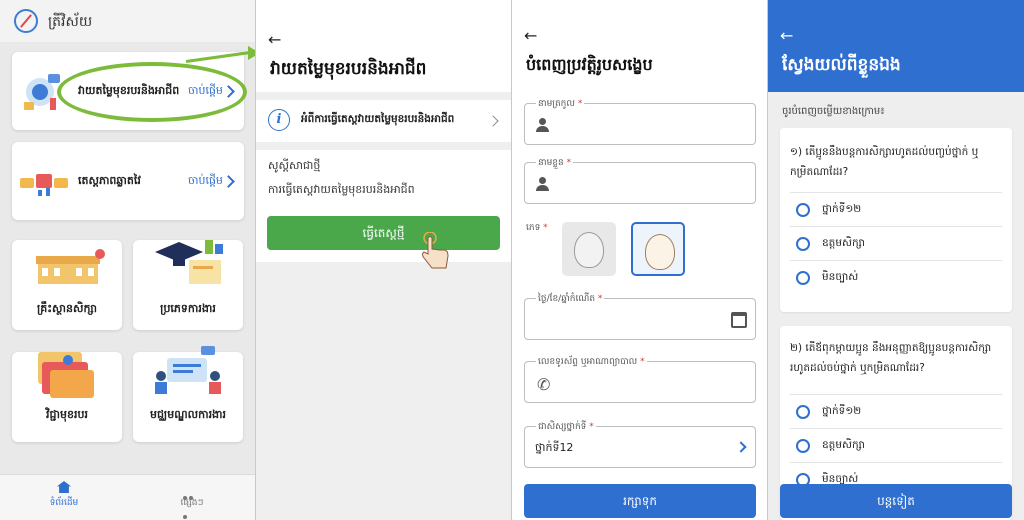  I want to click on app-title: ត្រីវិស័យ, so click(70, 22).